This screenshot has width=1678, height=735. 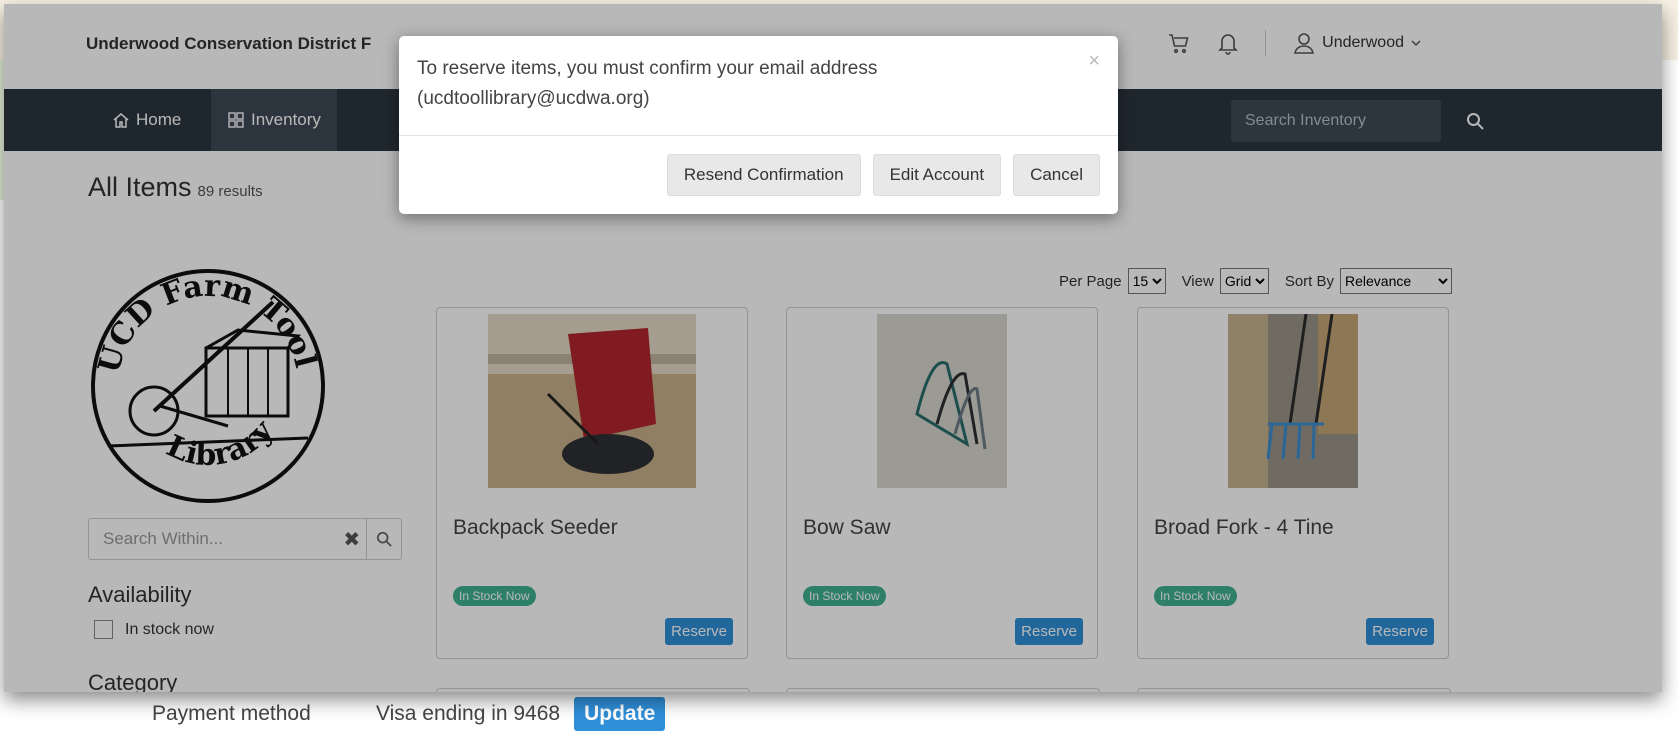 I want to click on edit-account-button: Edit Account, so click(x=937, y=175).